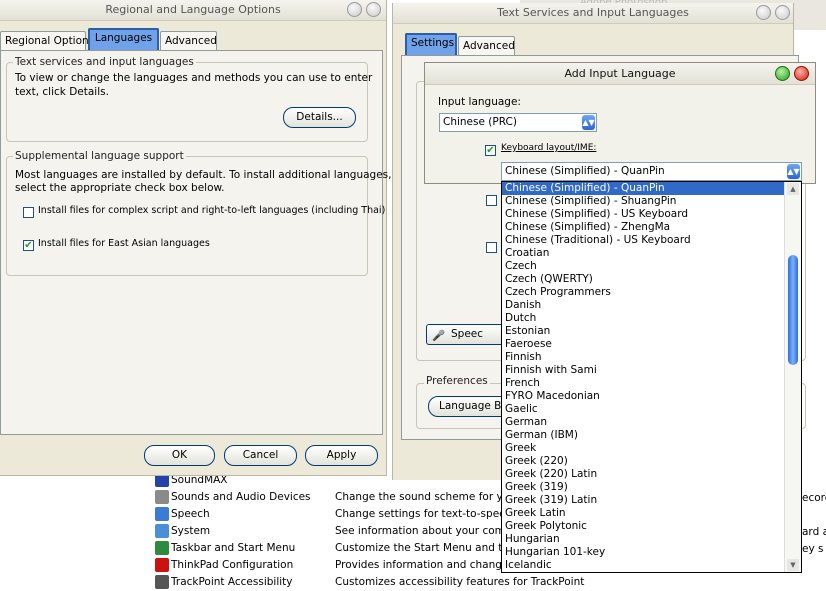  I want to click on dropdown-option: Chinese (Simplified) - US Keyboard, so click(643, 214).